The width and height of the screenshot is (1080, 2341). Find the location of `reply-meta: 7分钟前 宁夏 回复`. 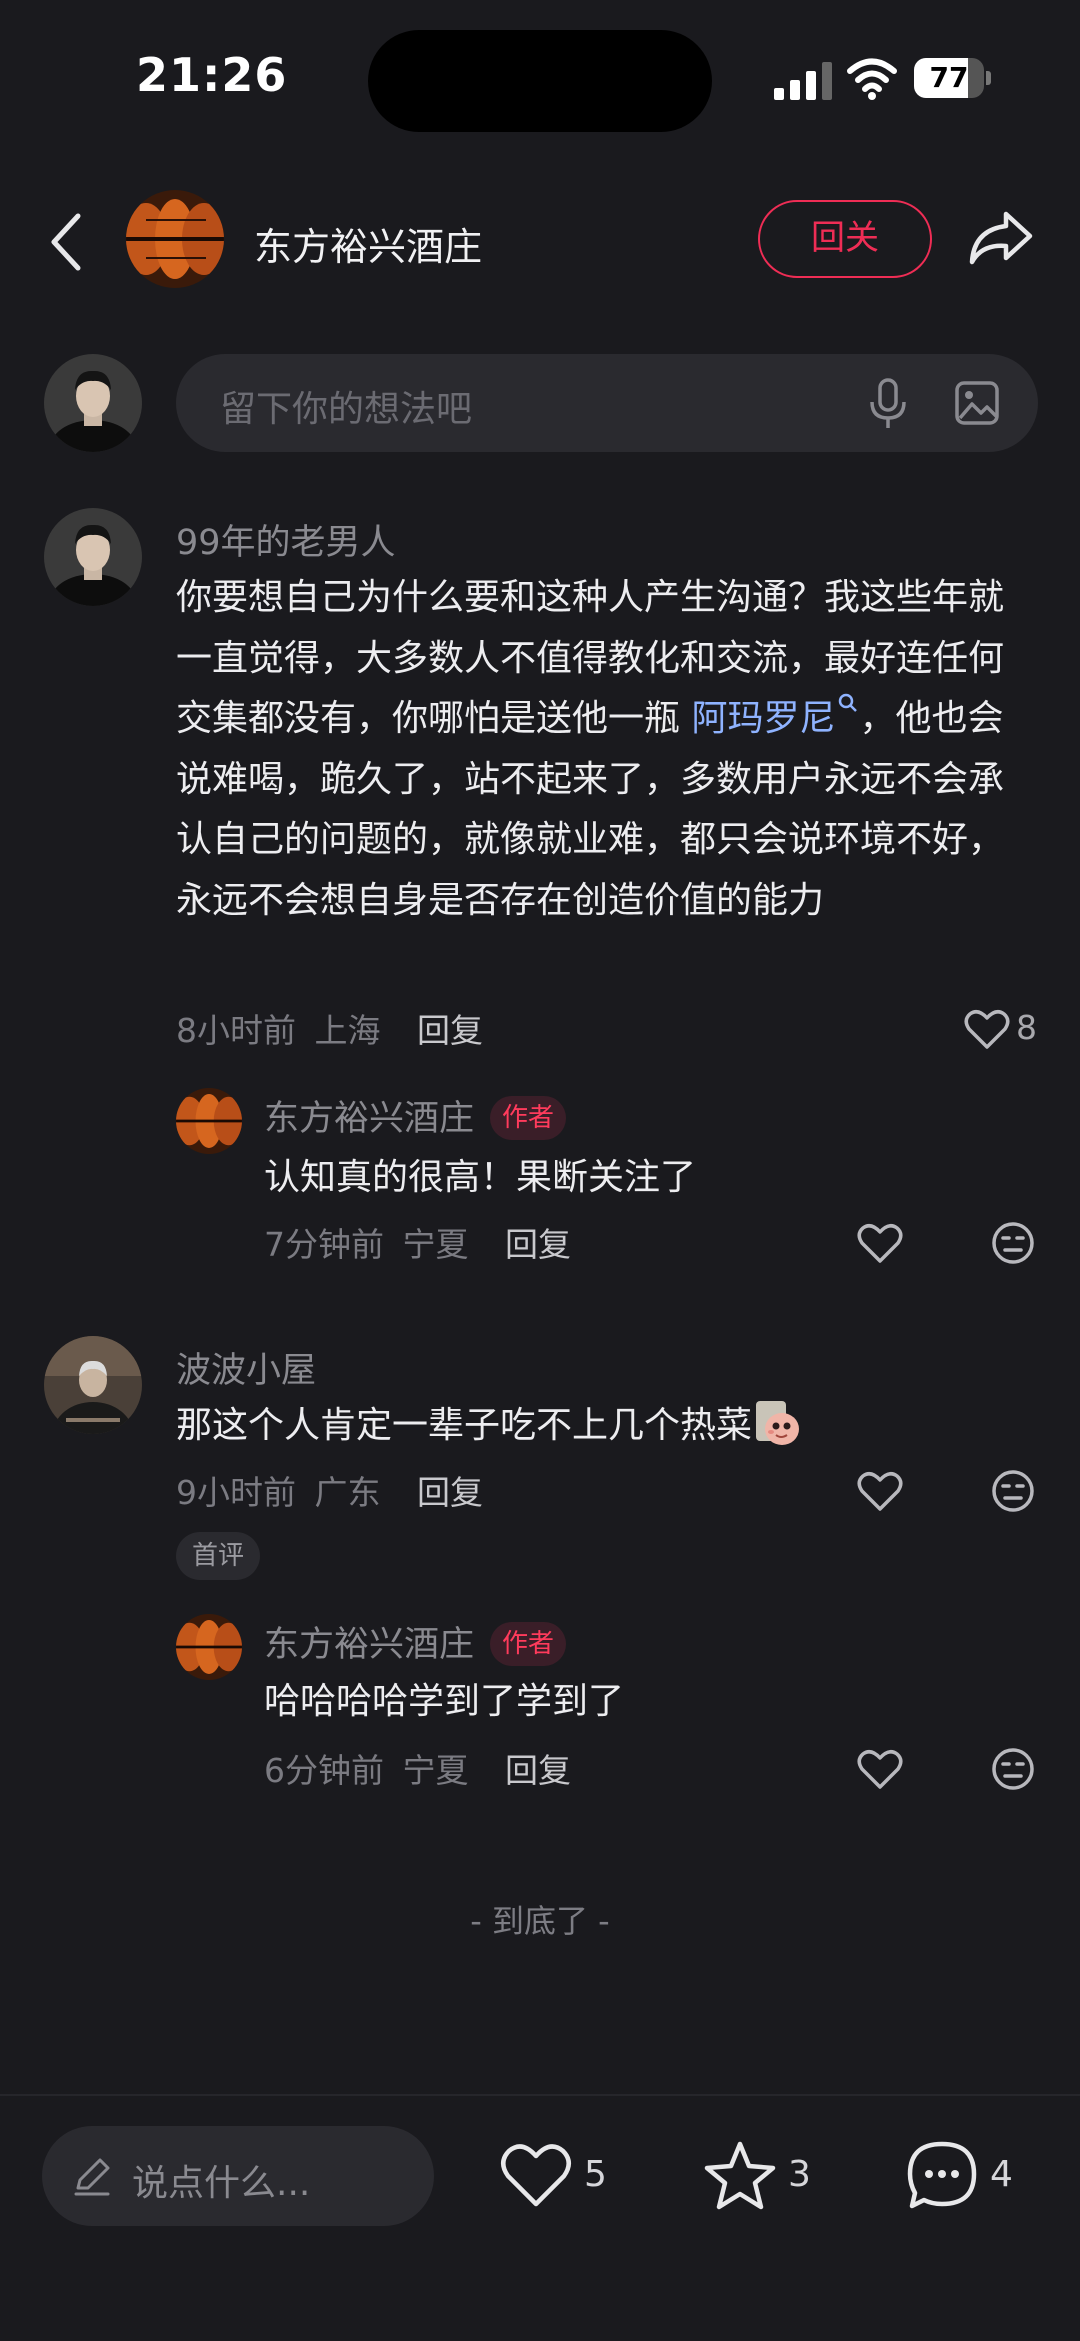

reply-meta: 7分钟前 宁夏 回复 is located at coordinates (417, 1242).